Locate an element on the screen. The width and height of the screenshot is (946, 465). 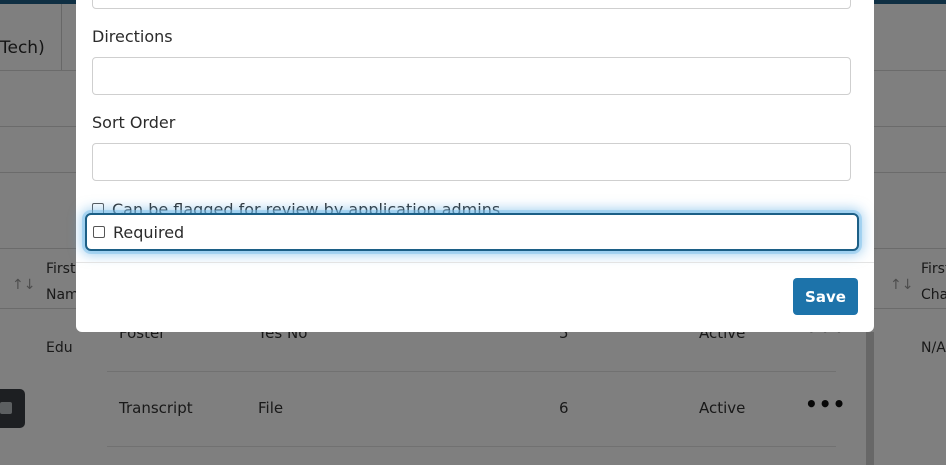
modal-footer-divider is located at coordinates (475, 262).